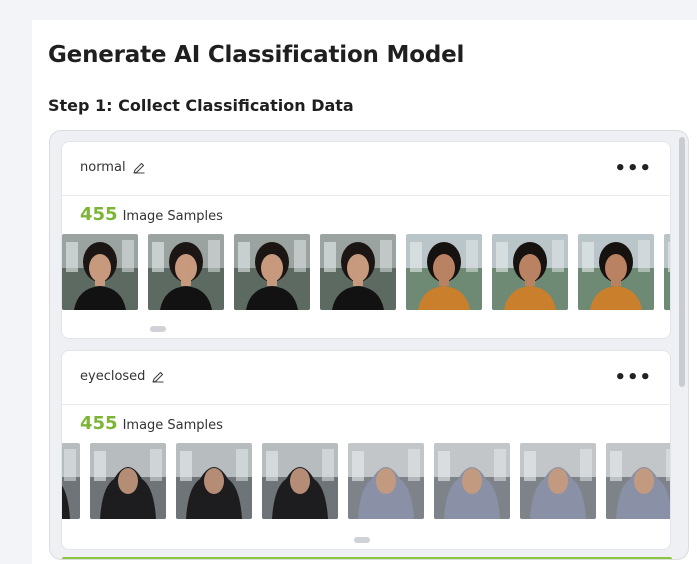 The image size is (697, 564). I want to click on step-title: Step 1: Collect Classification Data, so click(201, 105).